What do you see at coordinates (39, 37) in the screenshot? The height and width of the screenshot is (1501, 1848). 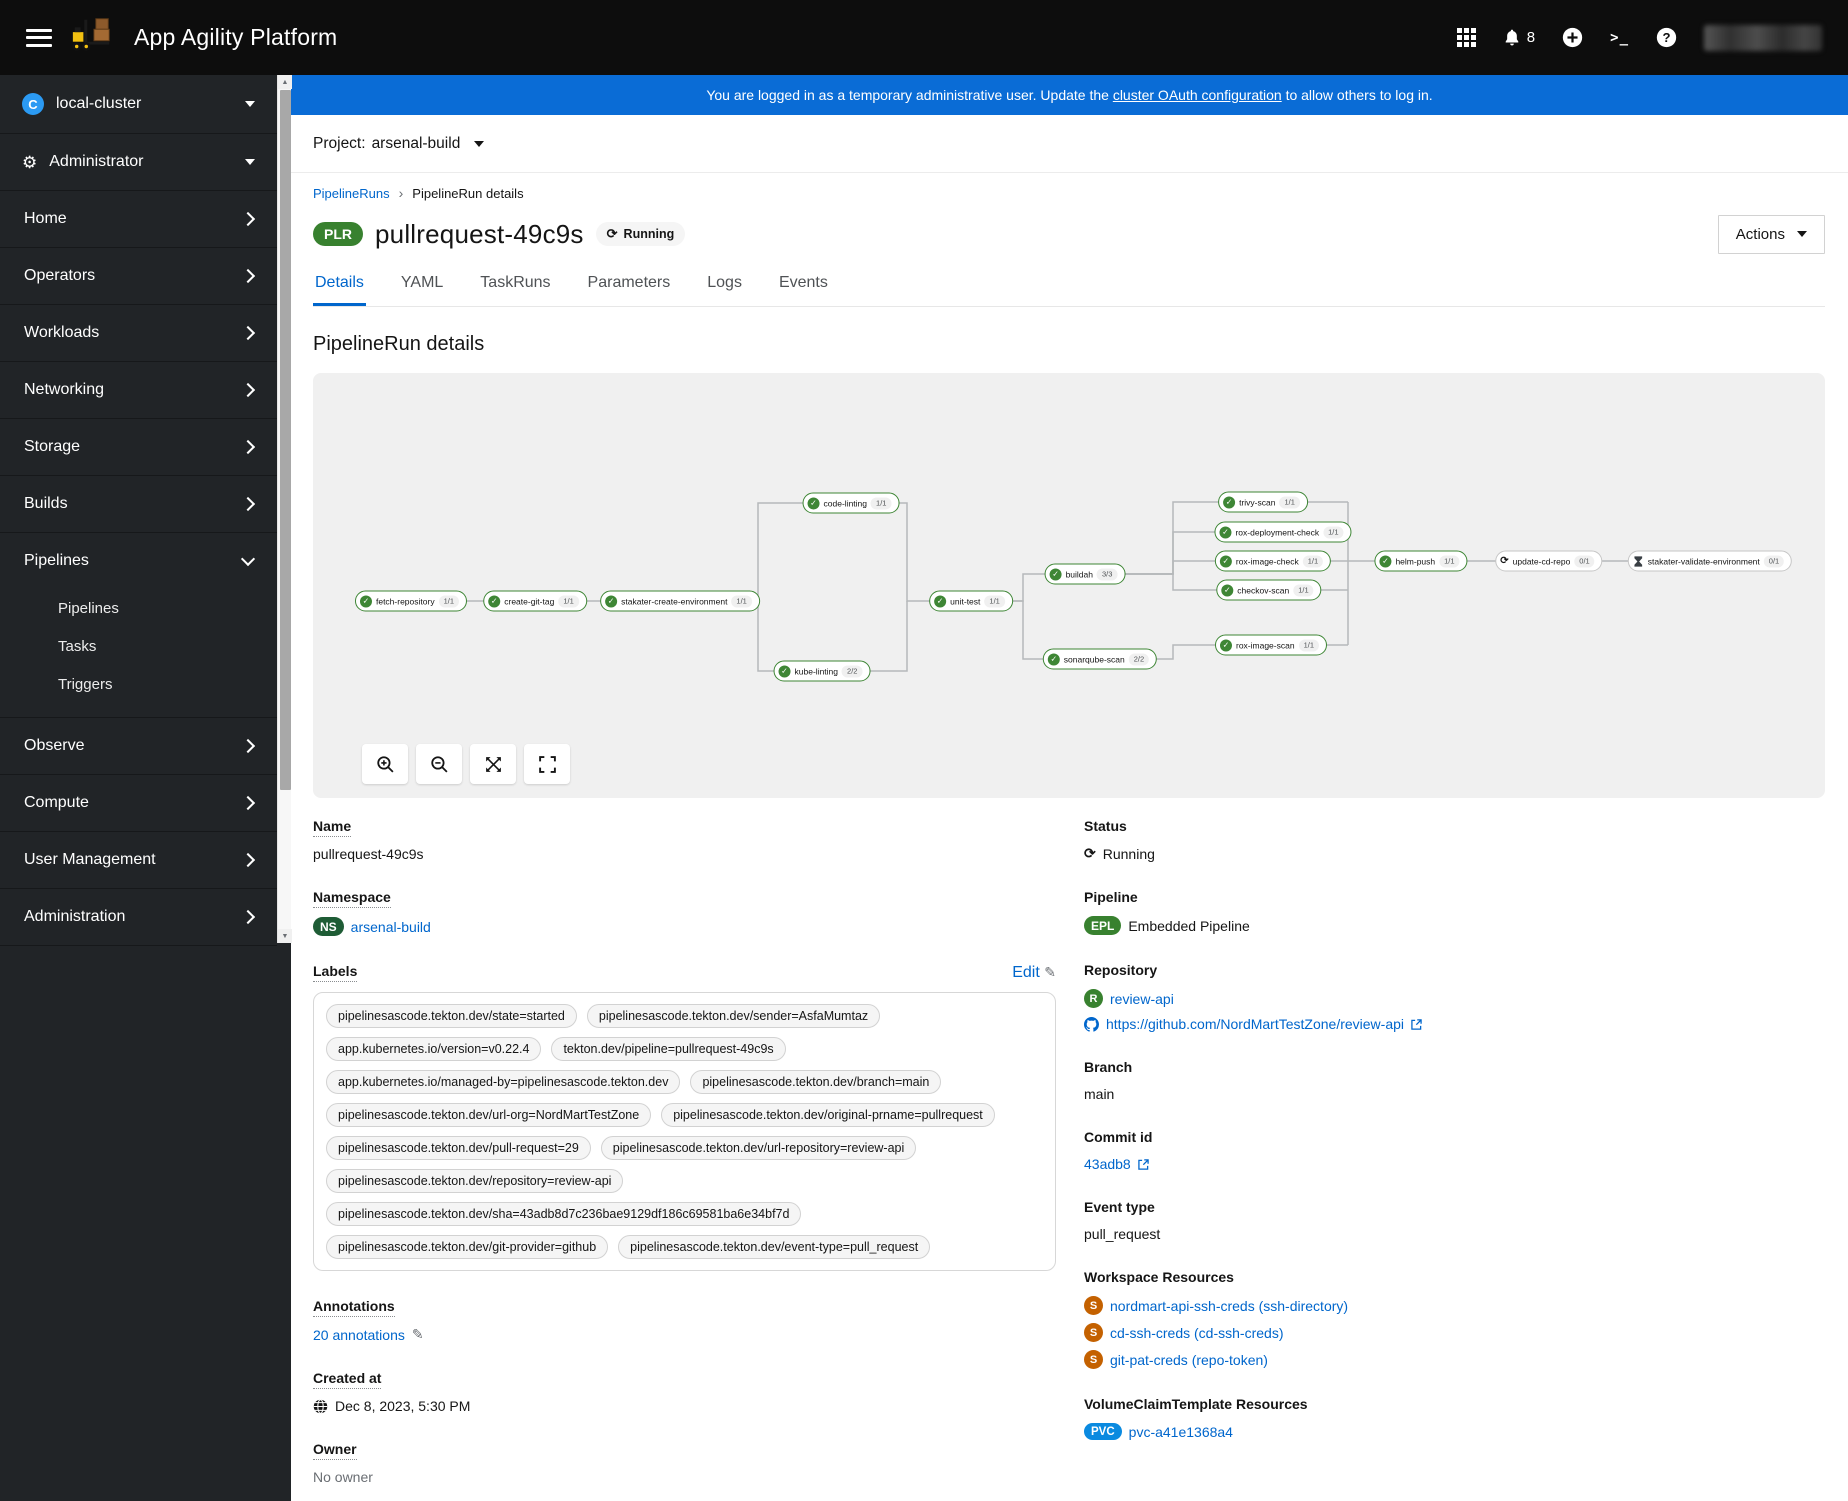 I see `hamburger-menu-icon` at bounding box center [39, 37].